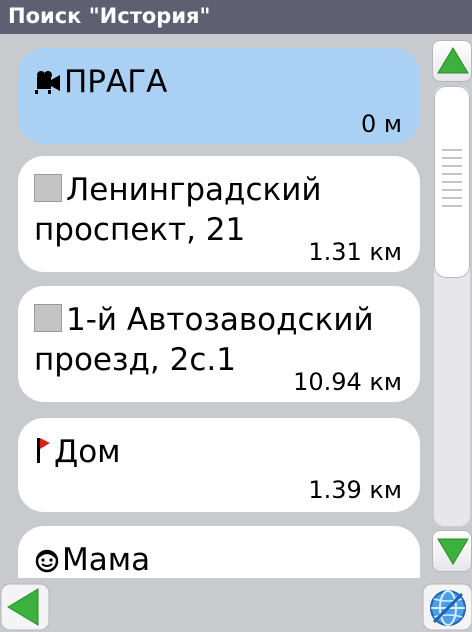 The height and width of the screenshot is (632, 472). Describe the element at coordinates (381, 124) in the screenshot. I see `list-item-distance: 0 м` at that location.